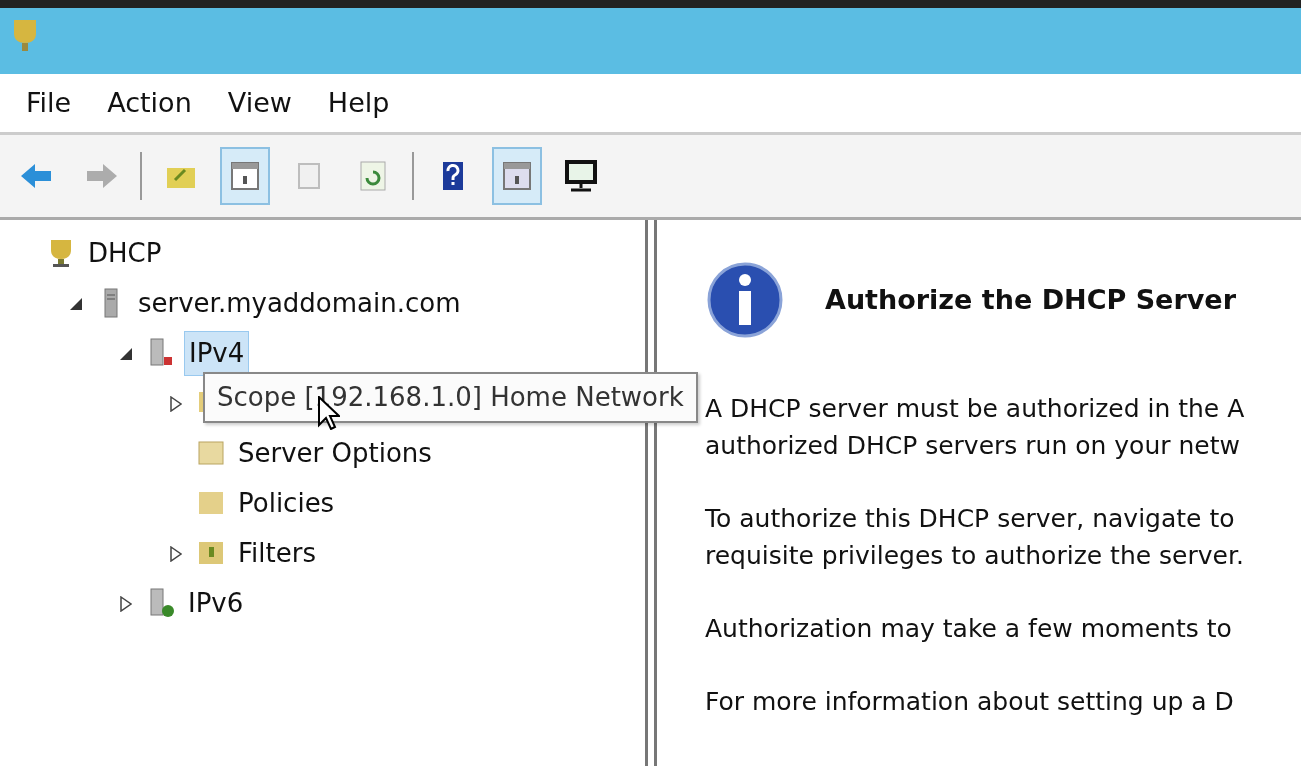  I want to click on tree-item: IPv4, so click(217, 353).